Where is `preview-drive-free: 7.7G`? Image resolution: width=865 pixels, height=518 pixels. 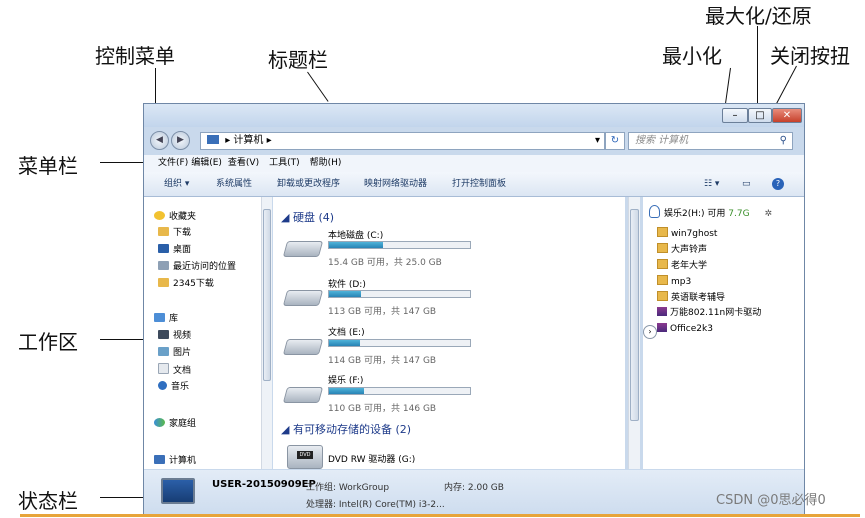 preview-drive-free: 7.7G is located at coordinates (739, 214).